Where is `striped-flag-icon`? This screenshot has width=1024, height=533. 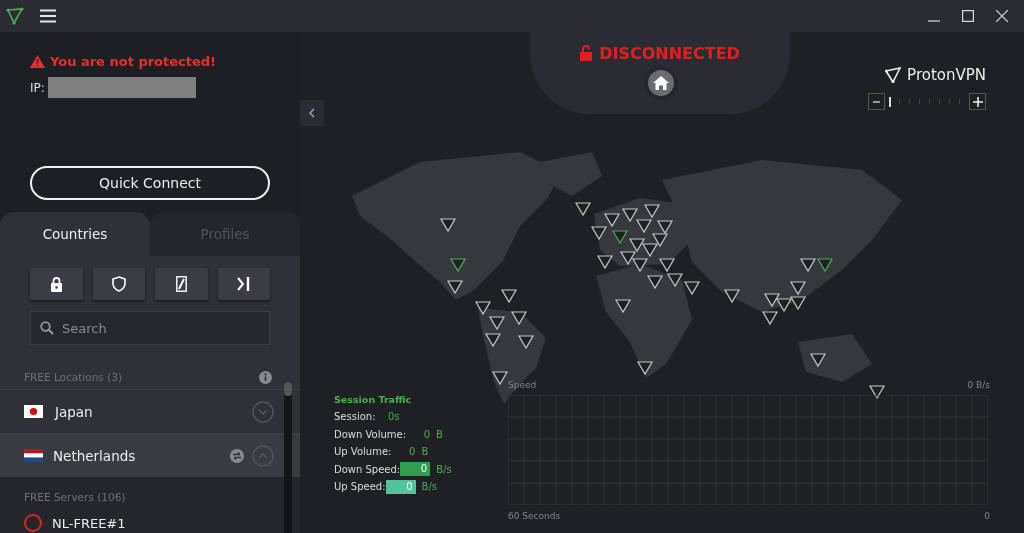
striped-flag-icon is located at coordinates (33, 455).